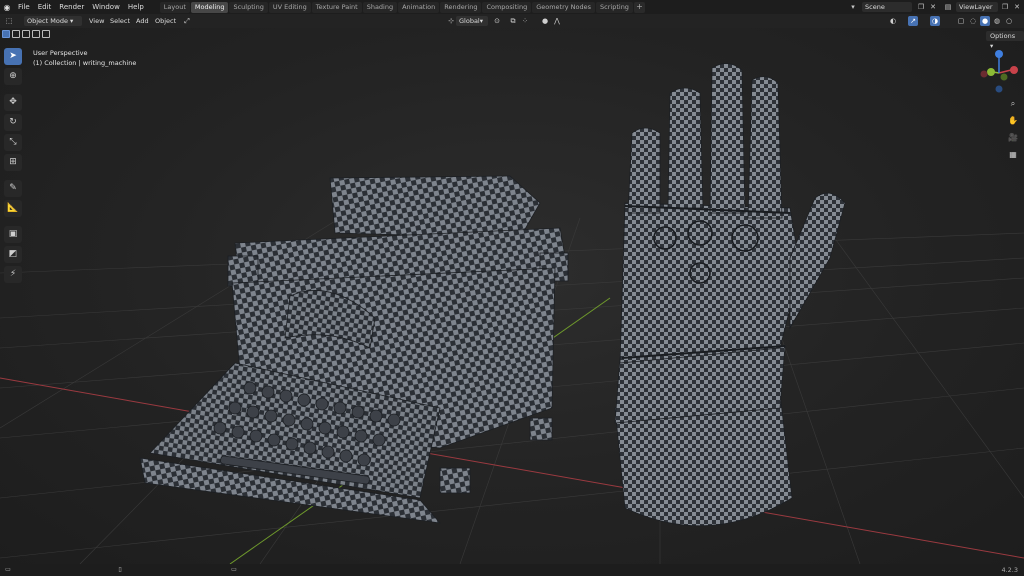  Describe the element at coordinates (187, 21) in the screenshot. I see `gizmo-toggle-icon: ⤢` at that location.